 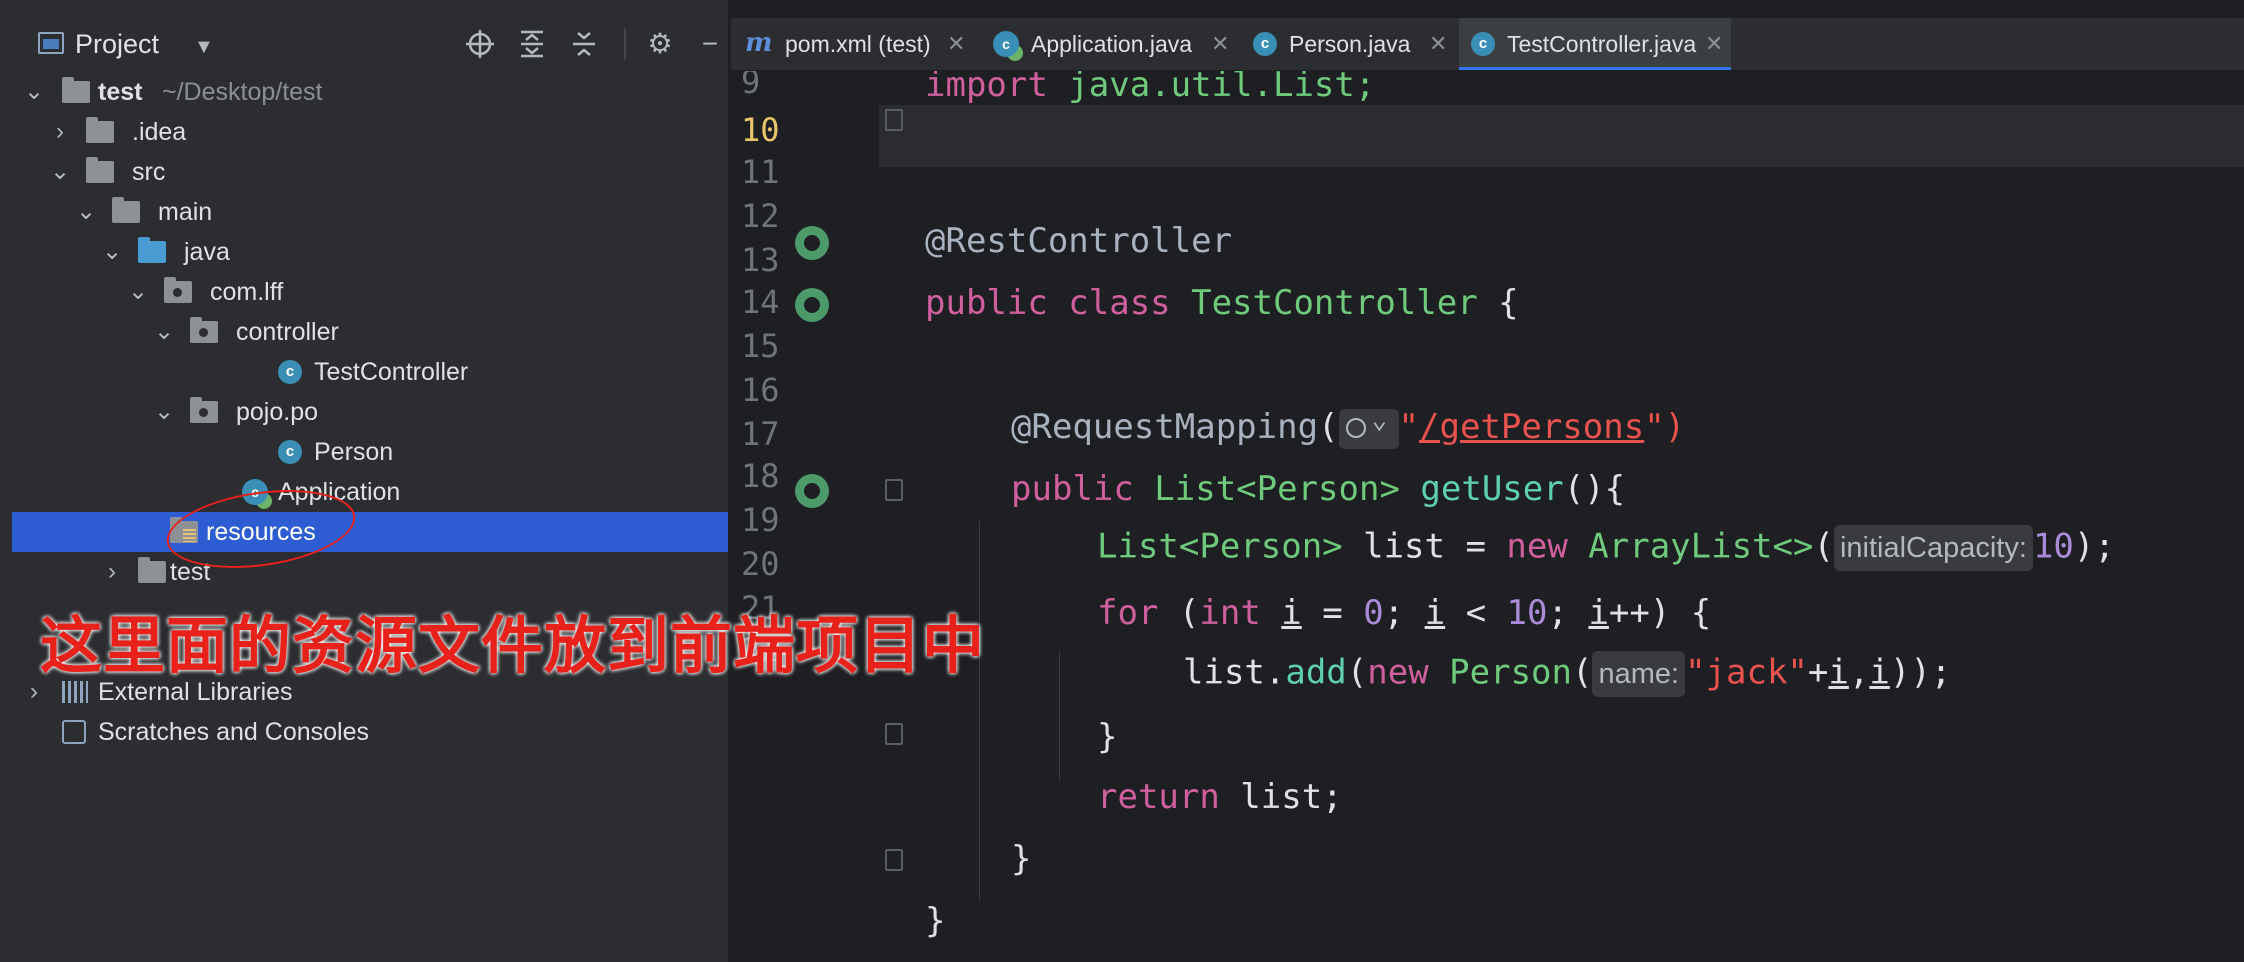 What do you see at coordinates (370, 732) in the screenshot?
I see `tree-item-scratches: Scratches and Consoles` at bounding box center [370, 732].